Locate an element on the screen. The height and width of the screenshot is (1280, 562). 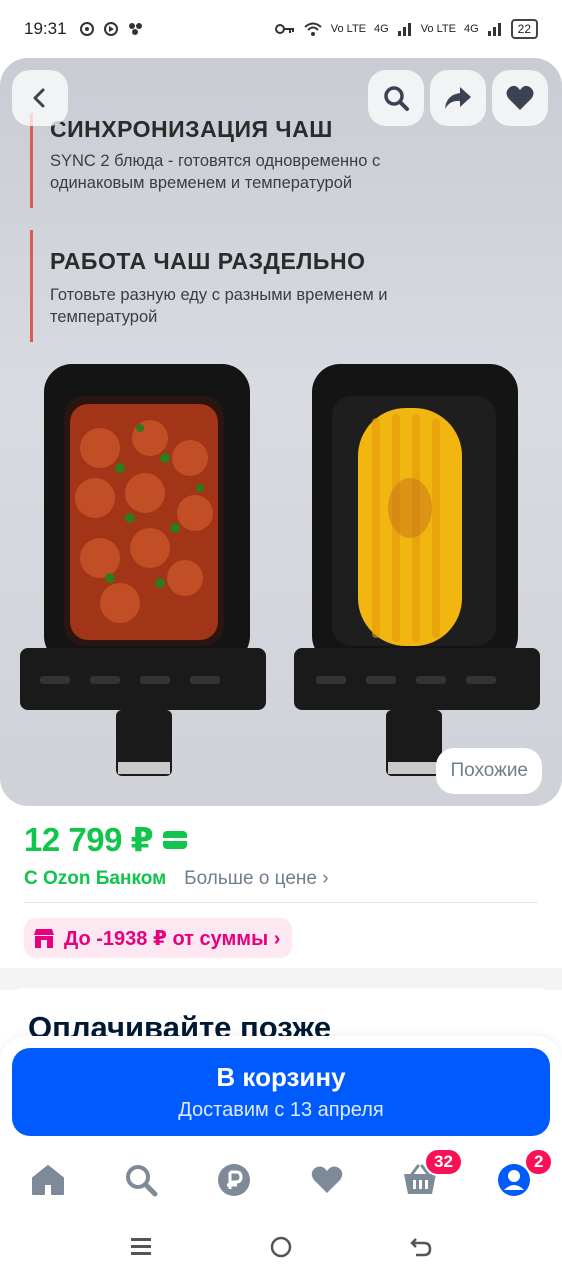
dots-icon is located at coordinates (135, 29).